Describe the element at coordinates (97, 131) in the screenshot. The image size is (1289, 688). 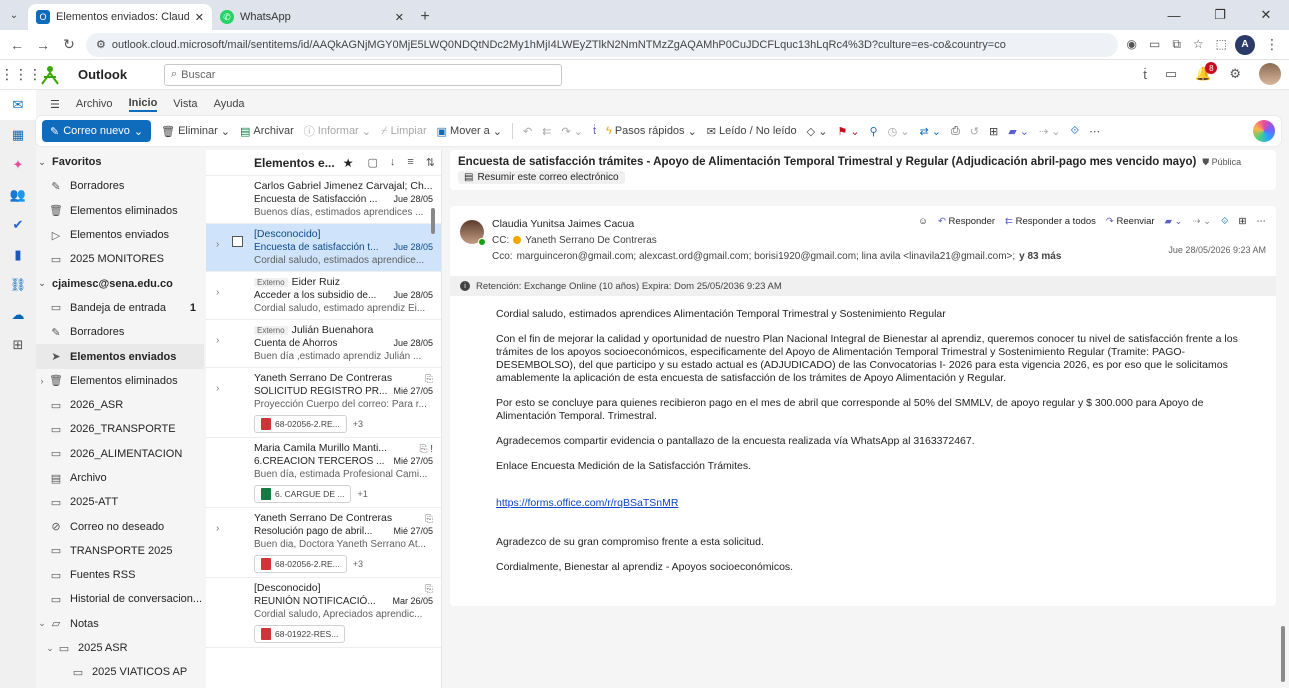
I see `new-mail-button: ✎ Correo nuevo ⌄` at that location.